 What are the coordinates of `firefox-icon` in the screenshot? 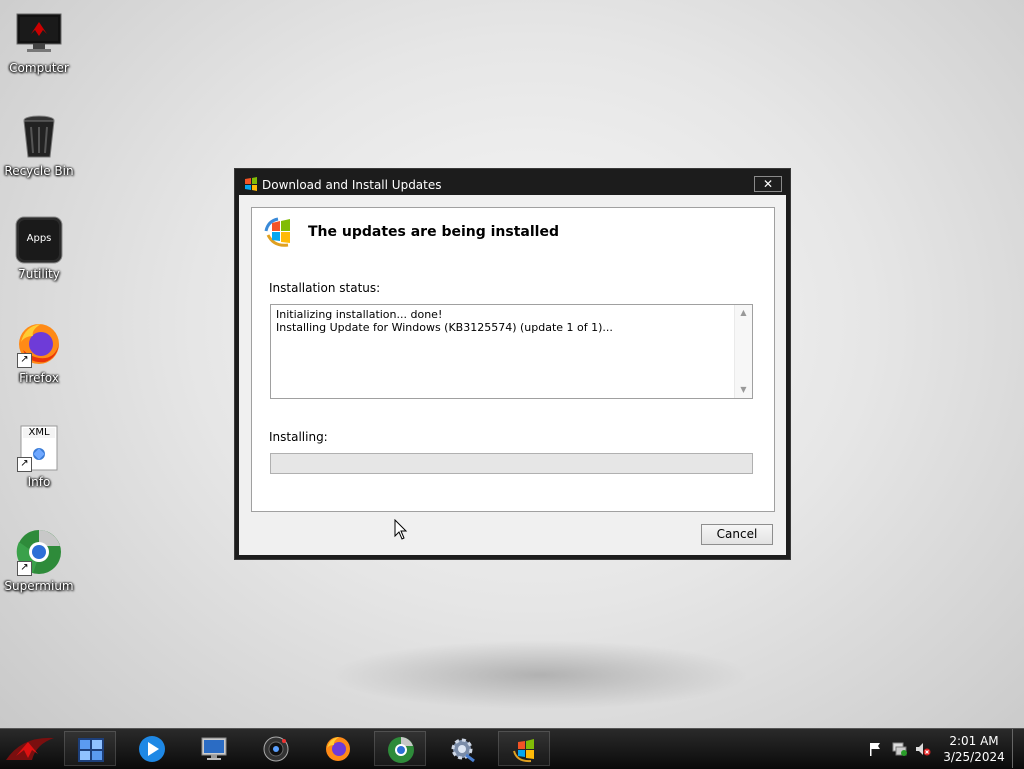 It's located at (338, 749).